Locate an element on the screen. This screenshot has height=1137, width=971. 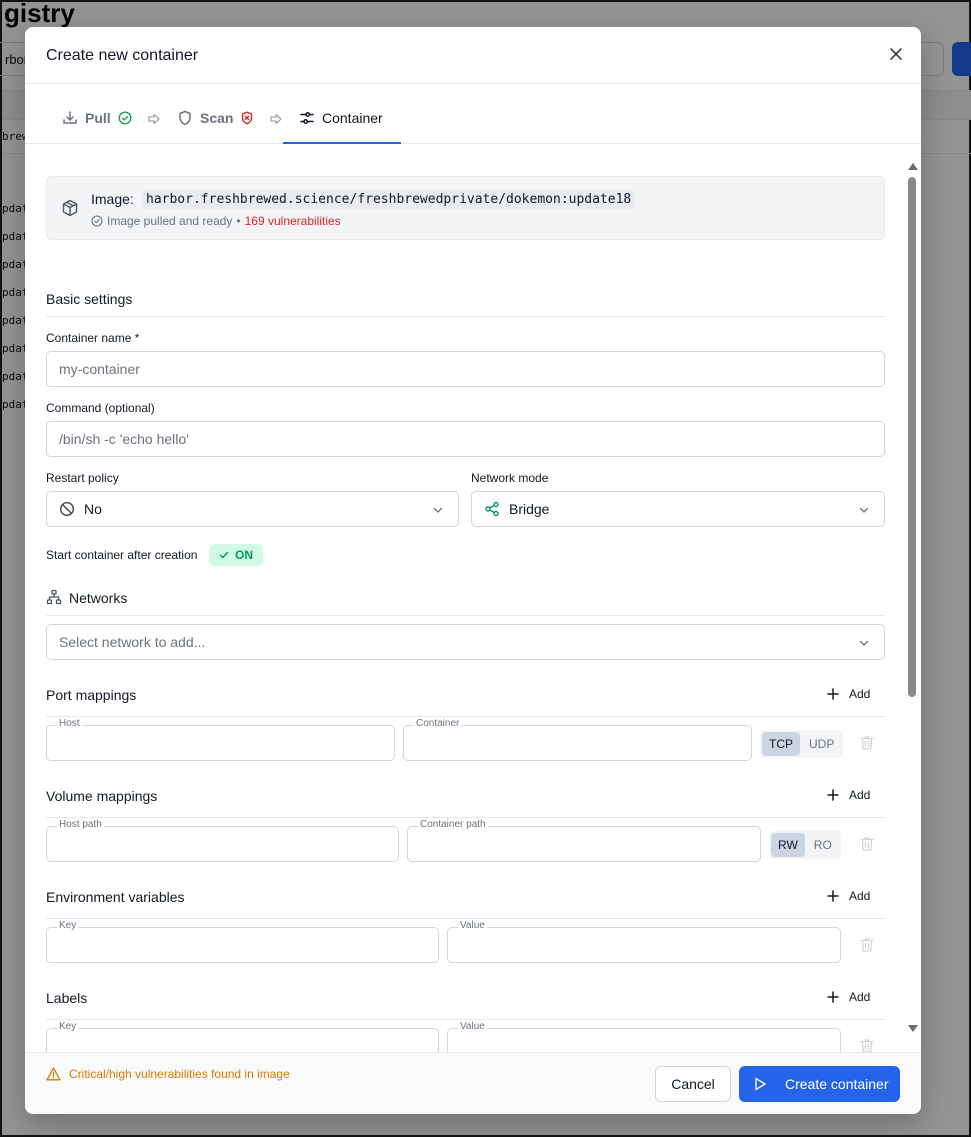
dialog-title: Create new container is located at coordinates (122, 55).